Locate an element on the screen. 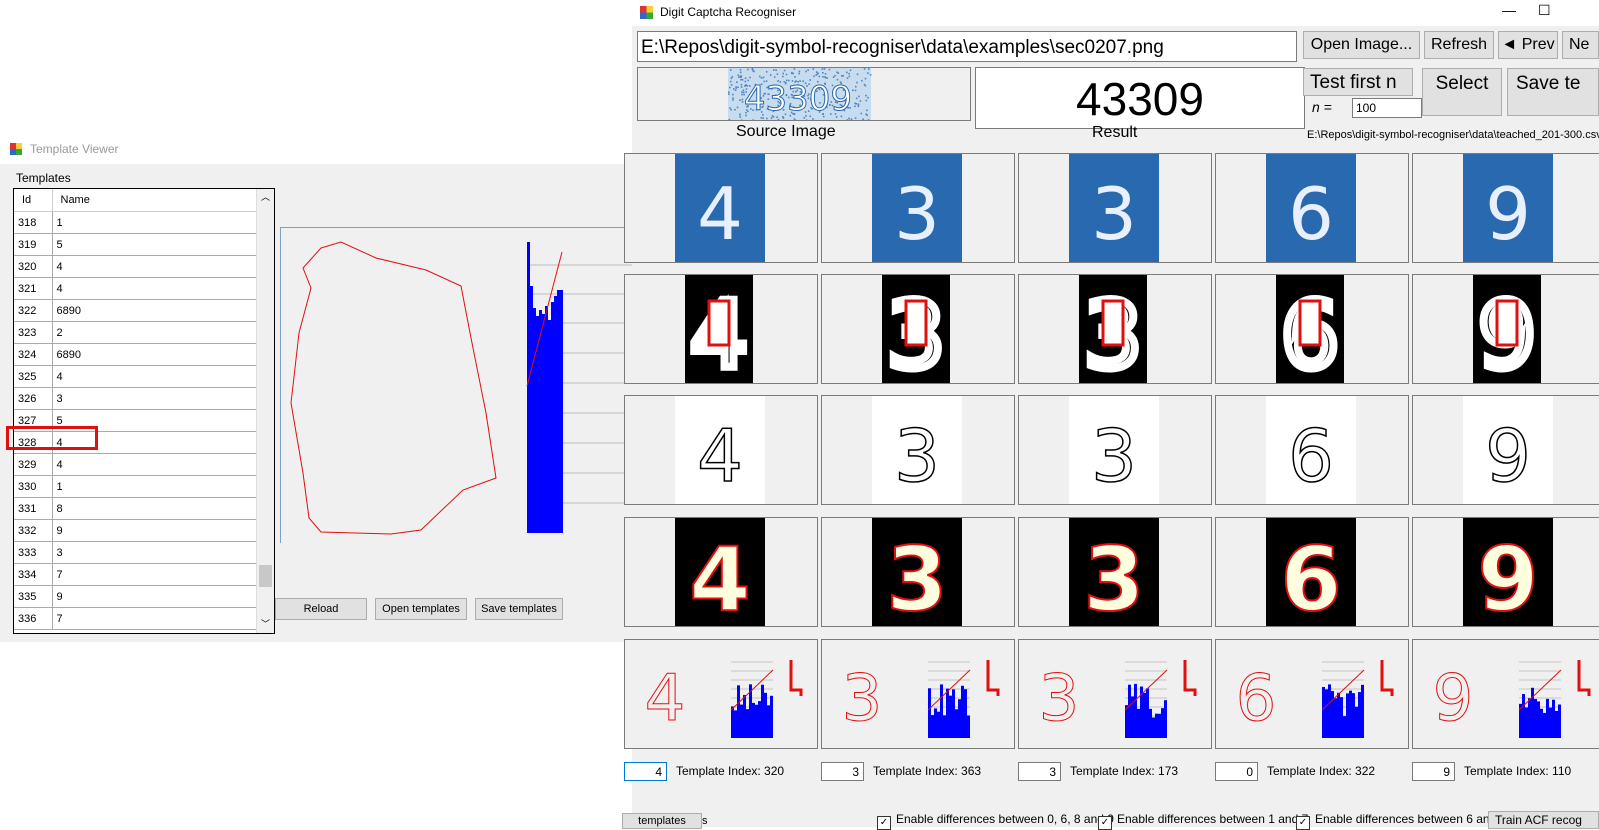 The height and width of the screenshot is (830, 1599). table-row: 3301 is located at coordinates (135, 487).